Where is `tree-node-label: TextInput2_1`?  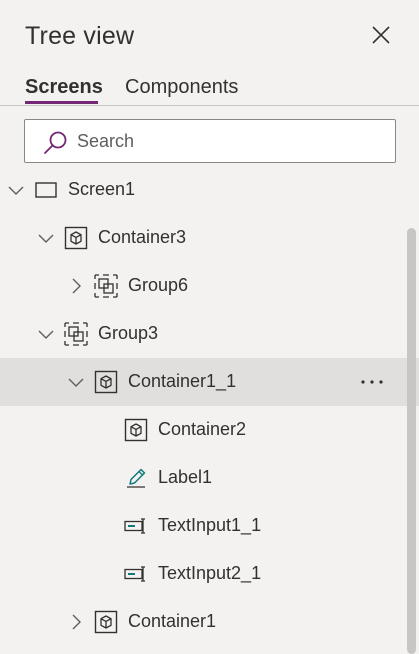
tree-node-label: TextInput2_1 is located at coordinates (210, 573).